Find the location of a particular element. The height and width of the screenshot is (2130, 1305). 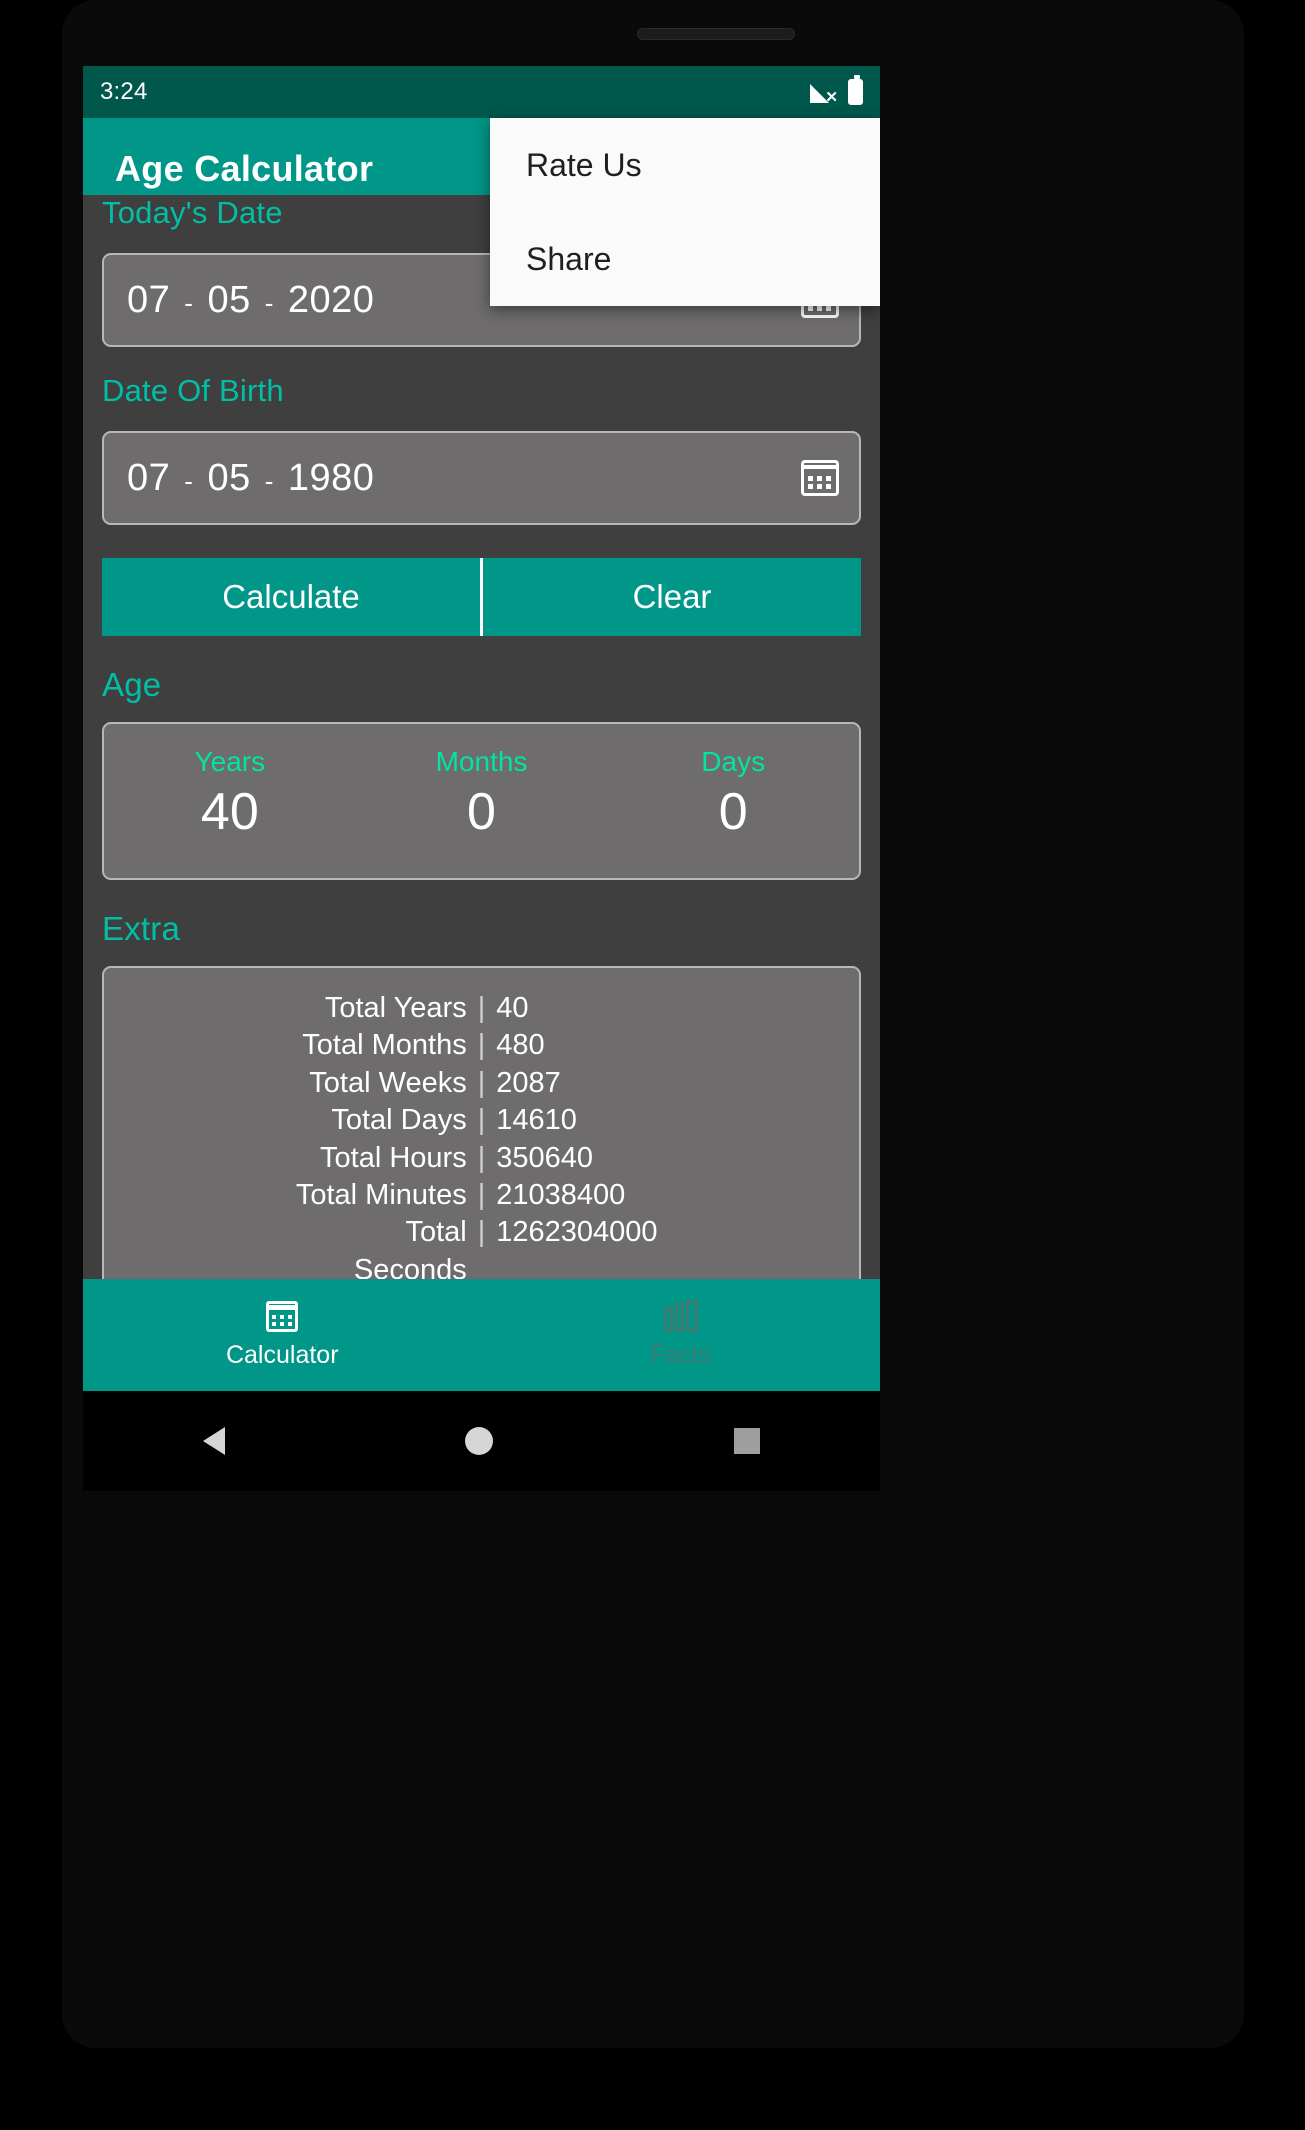

extra-value: 1262304000 is located at coordinates (577, 1232).